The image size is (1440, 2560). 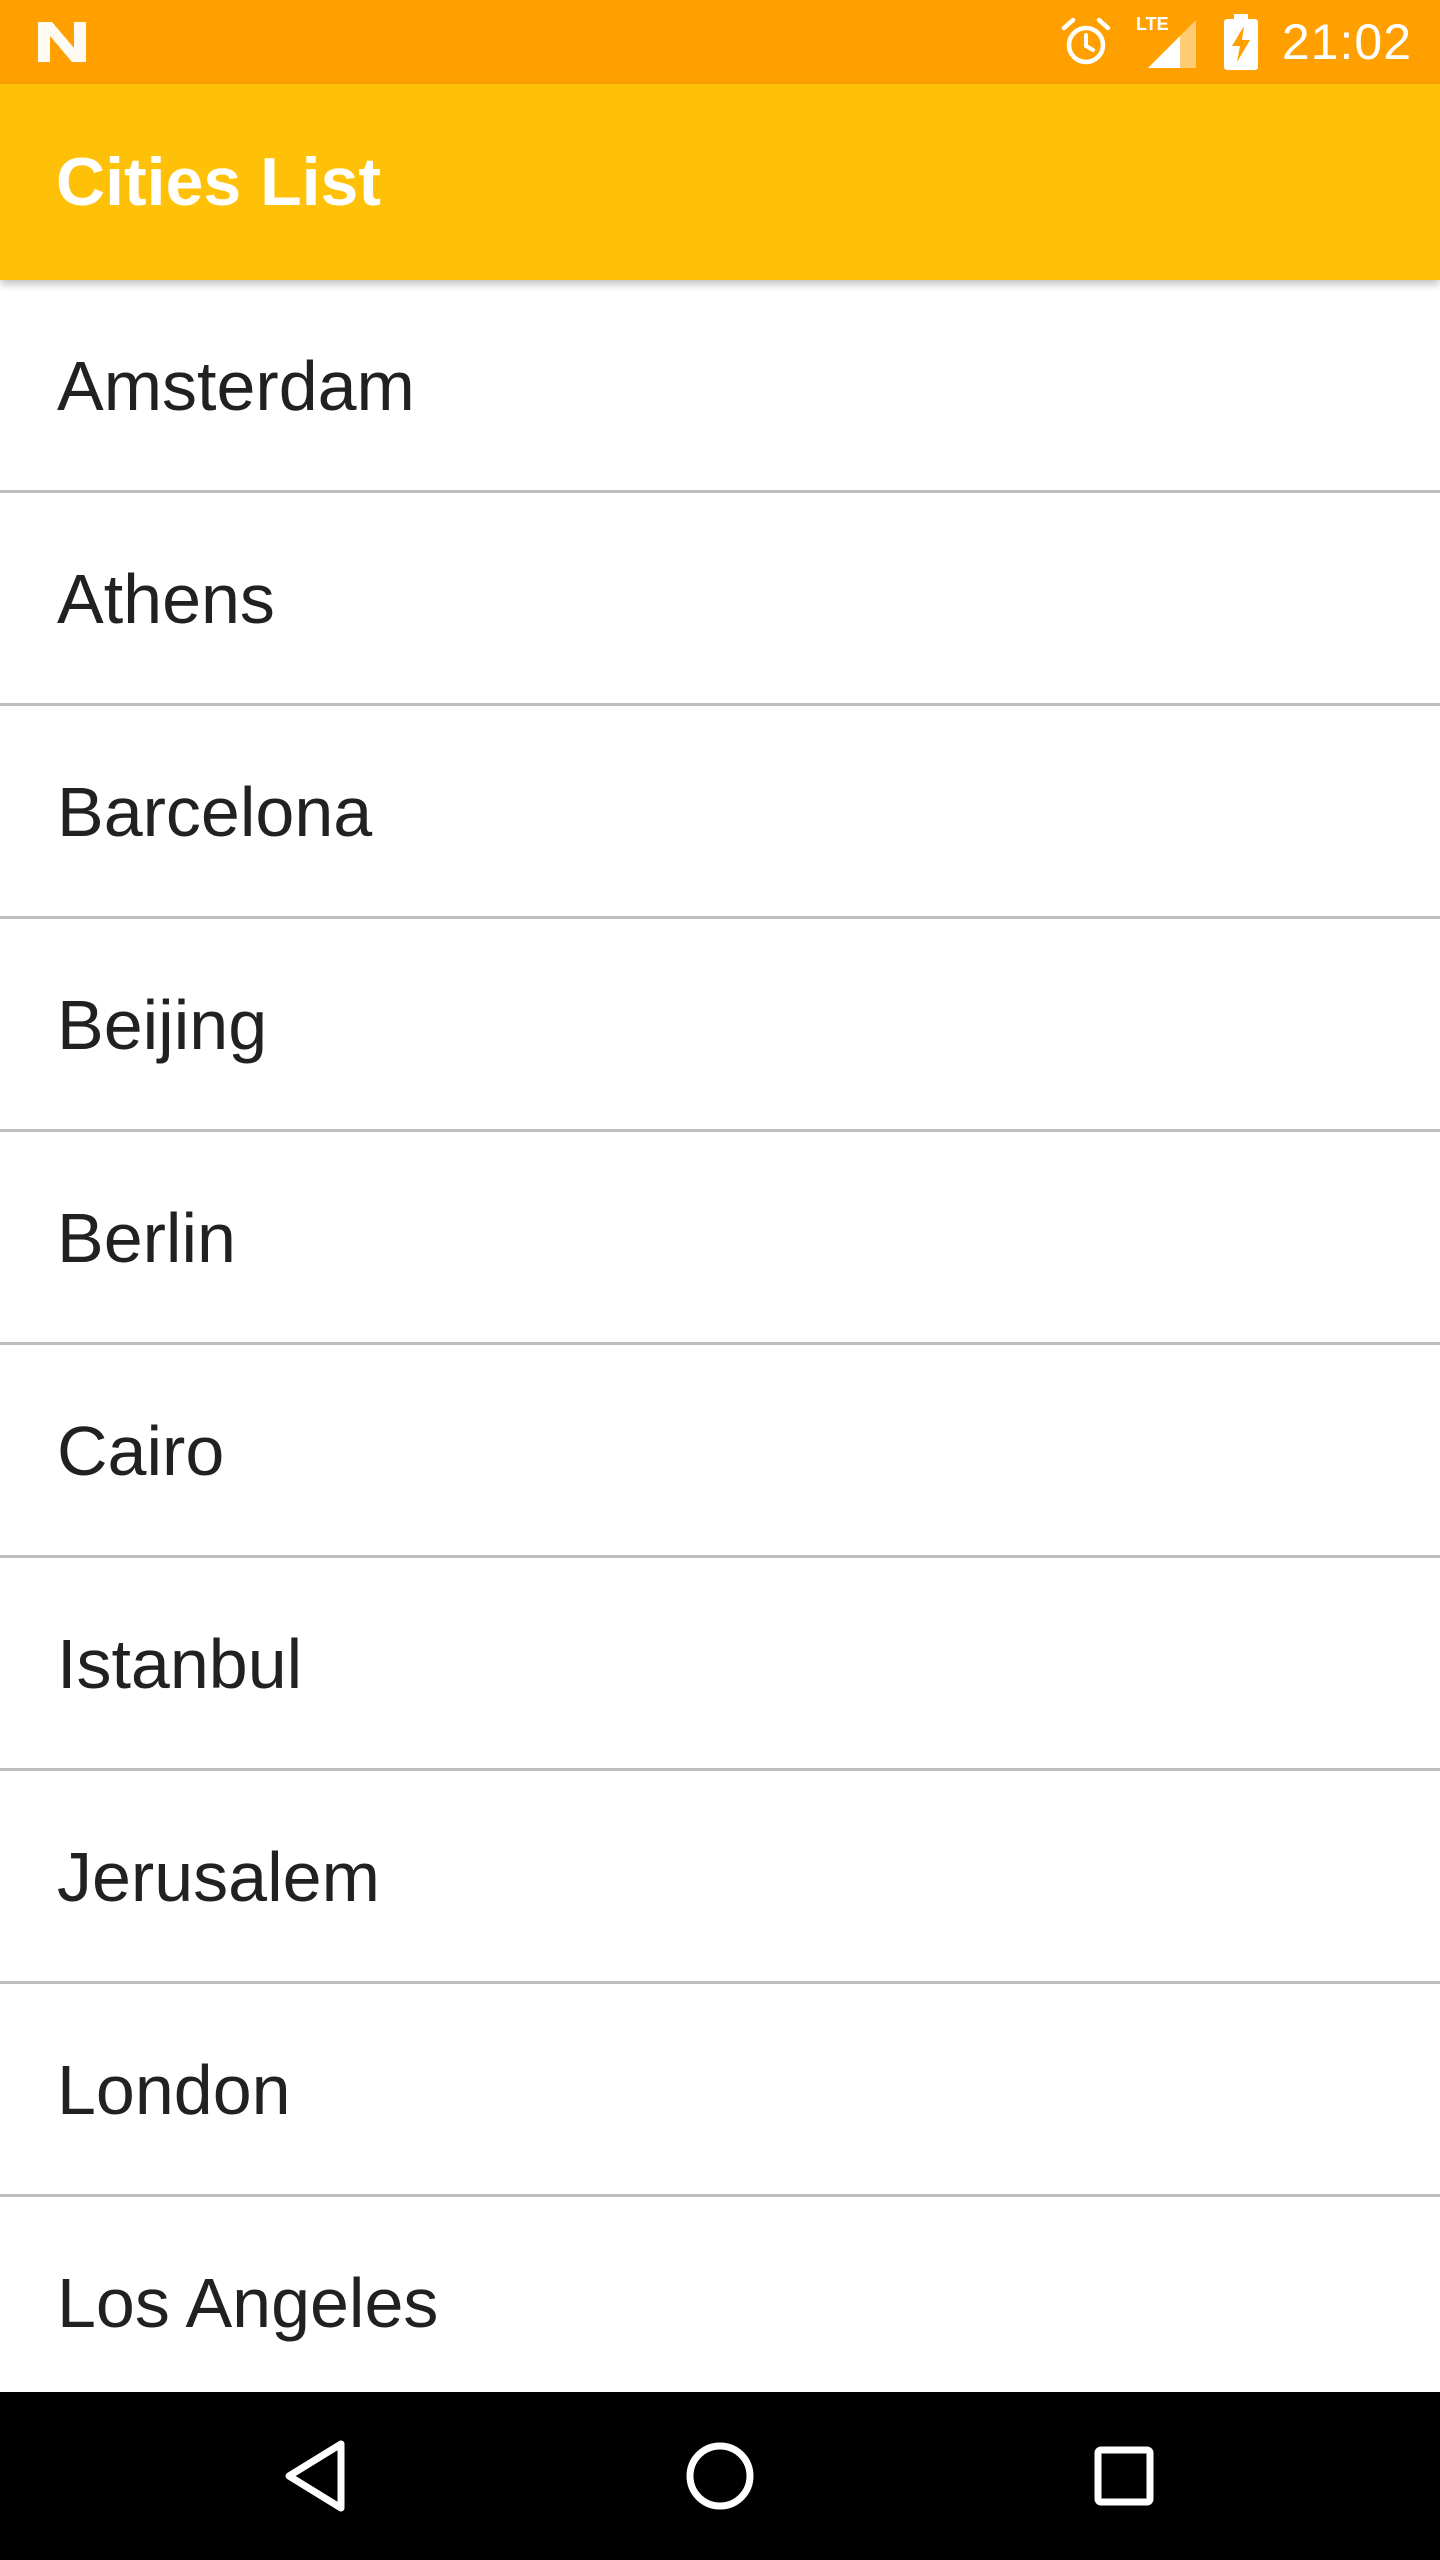 What do you see at coordinates (1240, 42) in the screenshot?
I see `battery-charging-icon` at bounding box center [1240, 42].